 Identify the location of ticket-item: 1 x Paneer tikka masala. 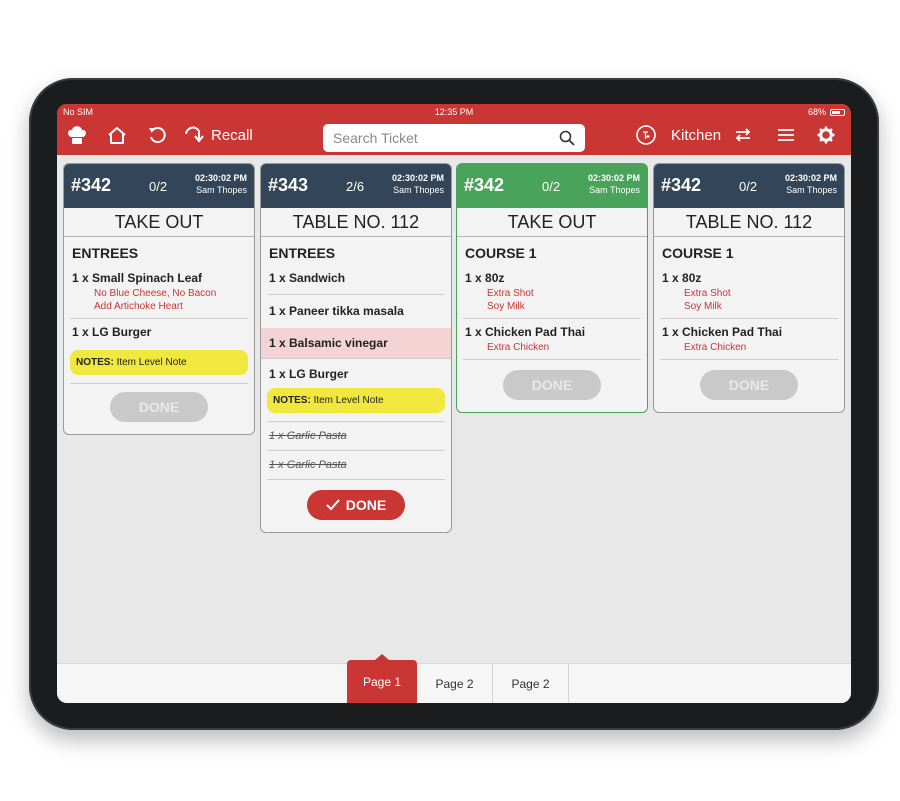
(356, 311).